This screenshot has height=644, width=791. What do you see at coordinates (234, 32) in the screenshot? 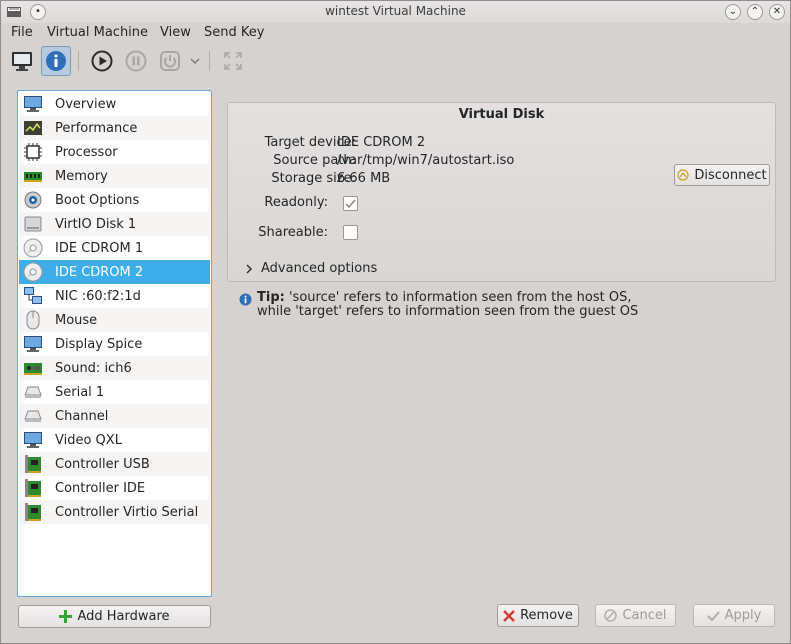
I see `menu-send-key: Send Key` at bounding box center [234, 32].